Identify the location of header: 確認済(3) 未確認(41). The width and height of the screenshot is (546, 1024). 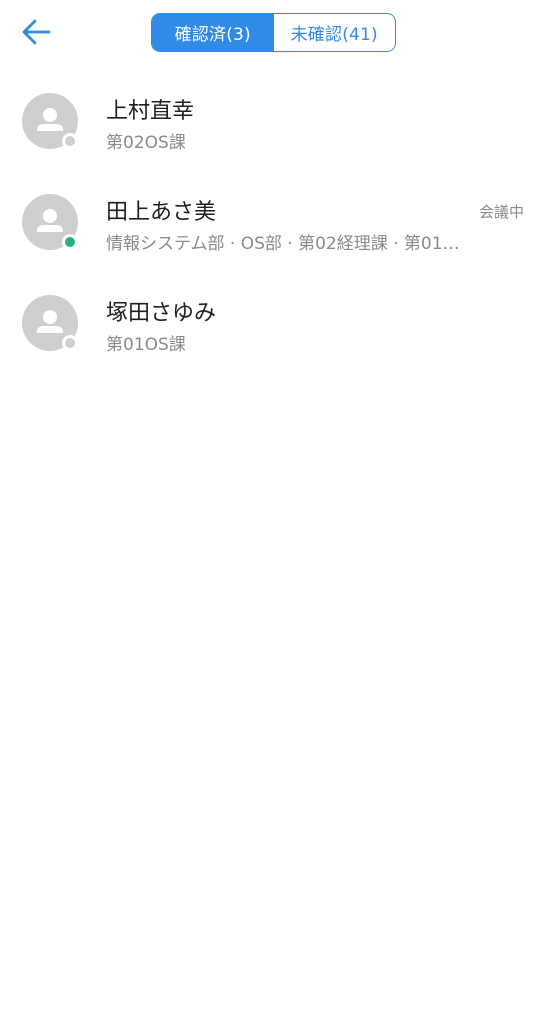
(273, 33).